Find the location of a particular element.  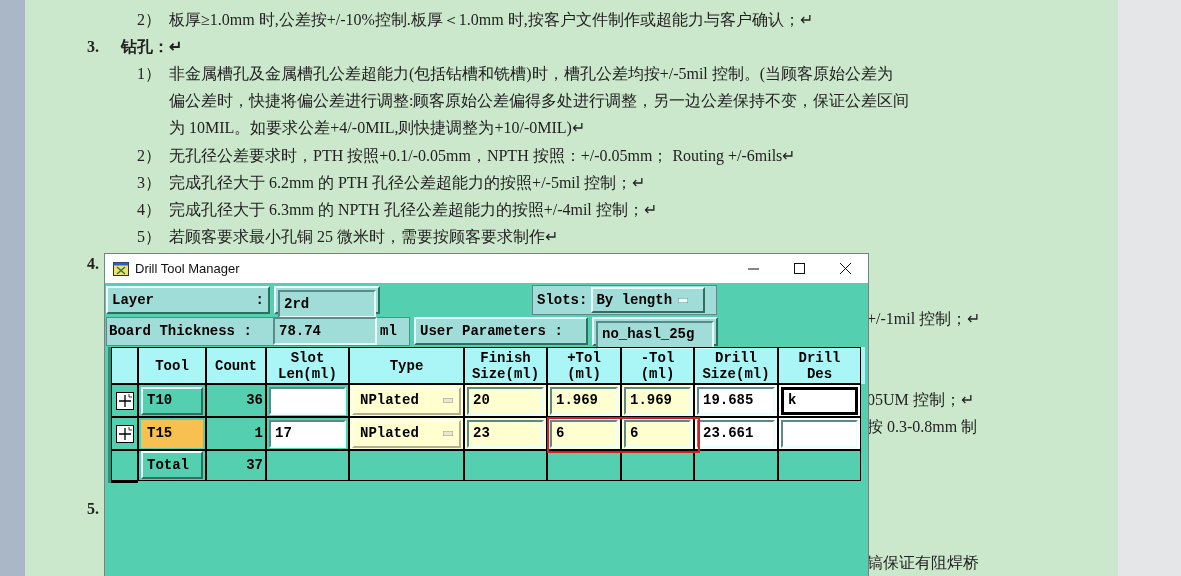

board-thickness-label: Board Thickness : is located at coordinates (181, 331).